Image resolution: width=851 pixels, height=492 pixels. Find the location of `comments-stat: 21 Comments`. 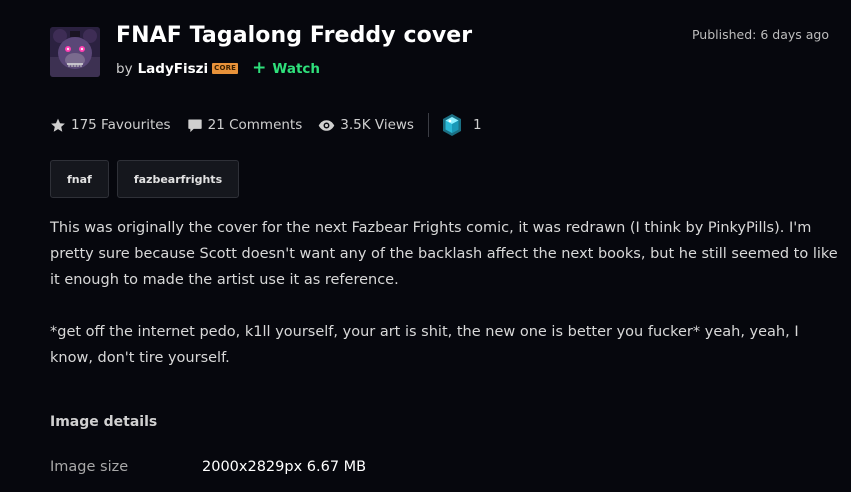

comments-stat: 21 Comments is located at coordinates (245, 125).